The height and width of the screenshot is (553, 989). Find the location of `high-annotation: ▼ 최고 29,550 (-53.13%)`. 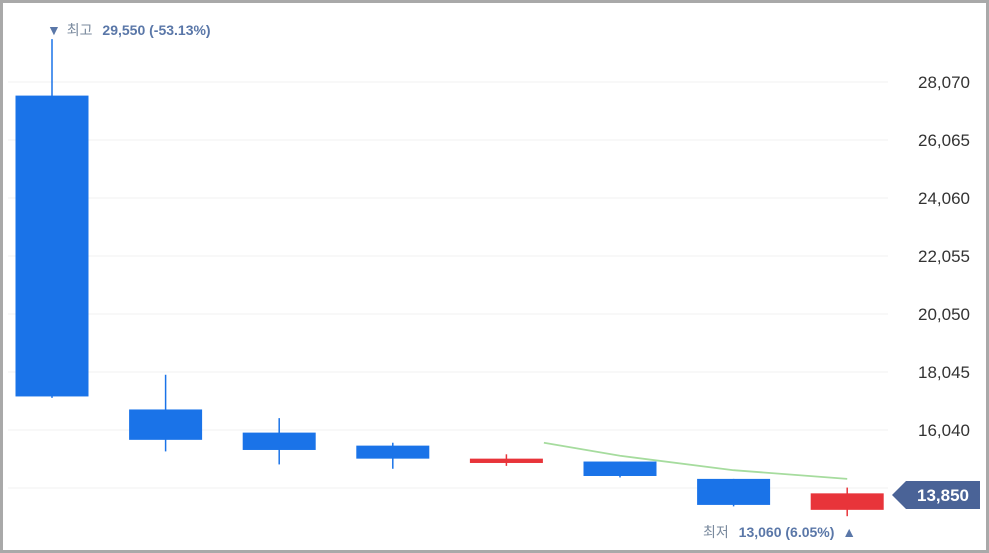

high-annotation: ▼ 최고 29,550 (-53.13%) is located at coordinates (129, 30).